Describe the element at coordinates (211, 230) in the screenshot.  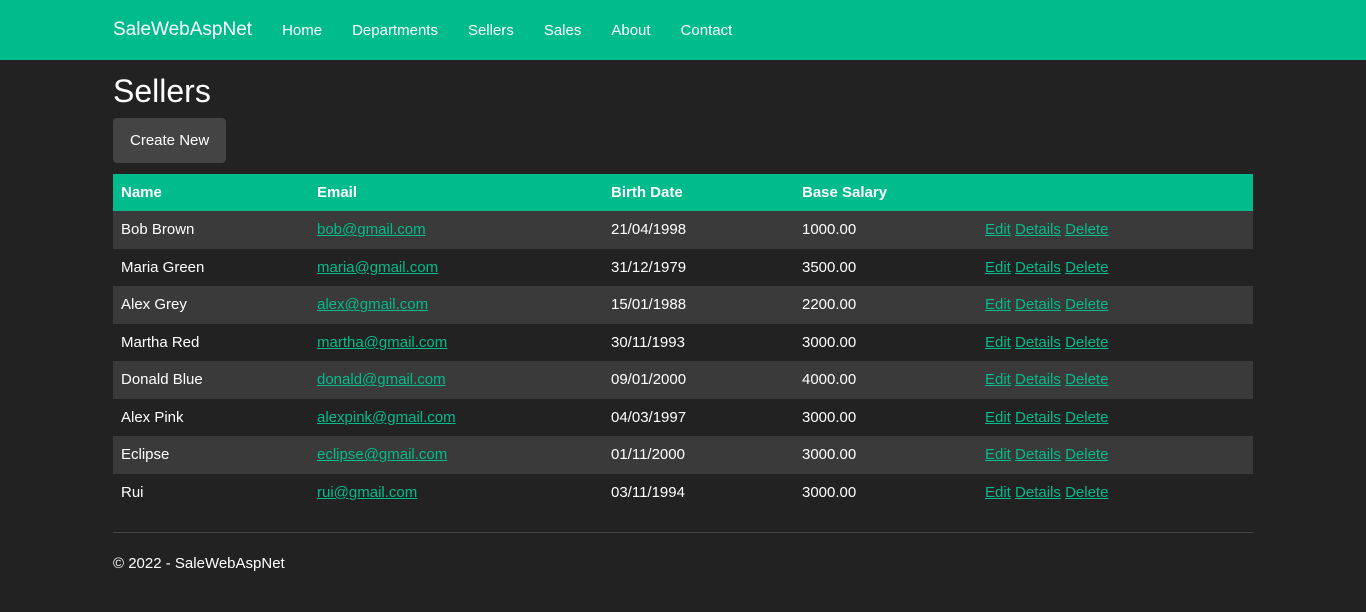
I see `cell-name: Bob Brown` at that location.